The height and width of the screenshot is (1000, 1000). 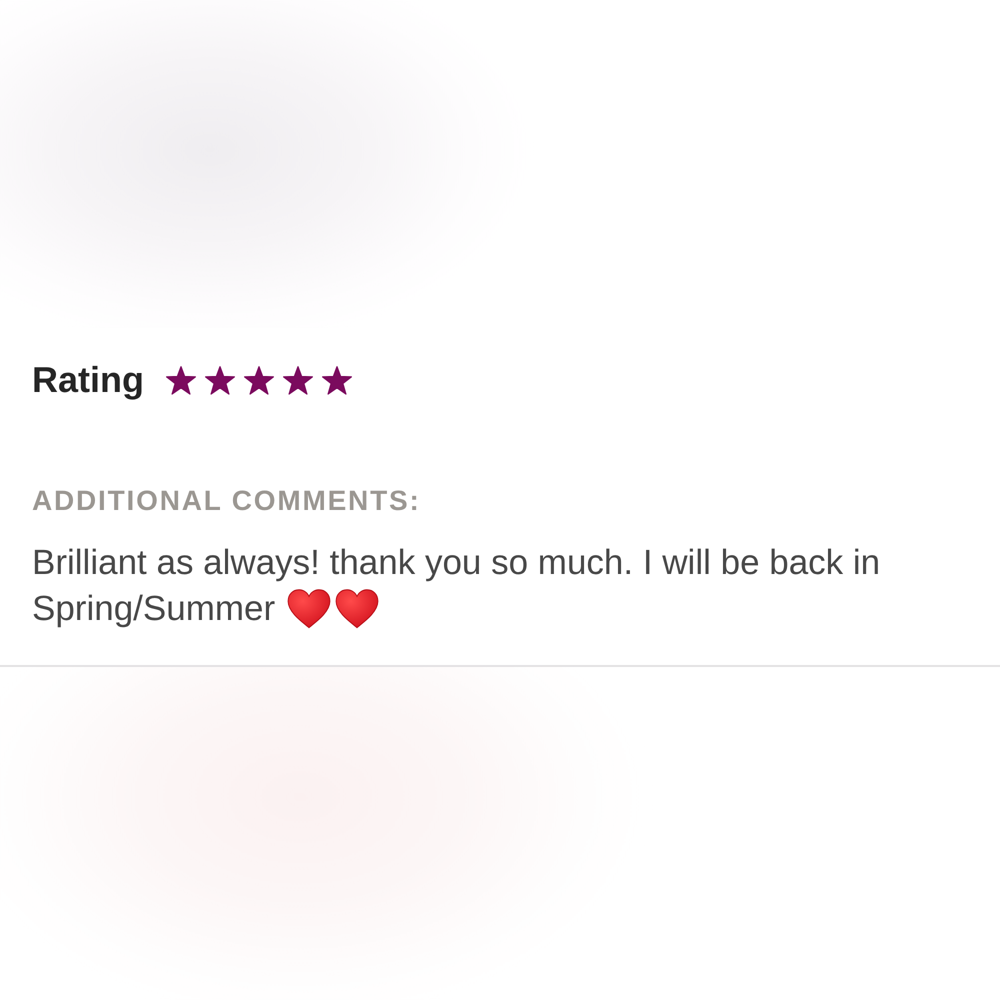 I want to click on comments-heading: ADDITIONAL COMMENTS:, so click(x=226, y=501).